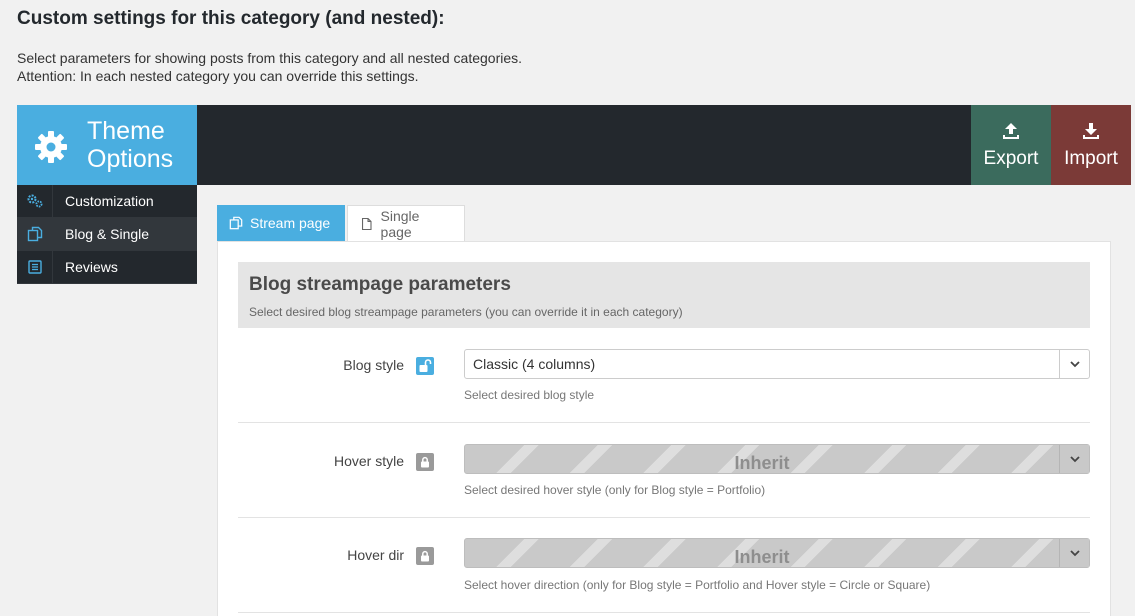  I want to click on field-label: Hover style, so click(368, 461).